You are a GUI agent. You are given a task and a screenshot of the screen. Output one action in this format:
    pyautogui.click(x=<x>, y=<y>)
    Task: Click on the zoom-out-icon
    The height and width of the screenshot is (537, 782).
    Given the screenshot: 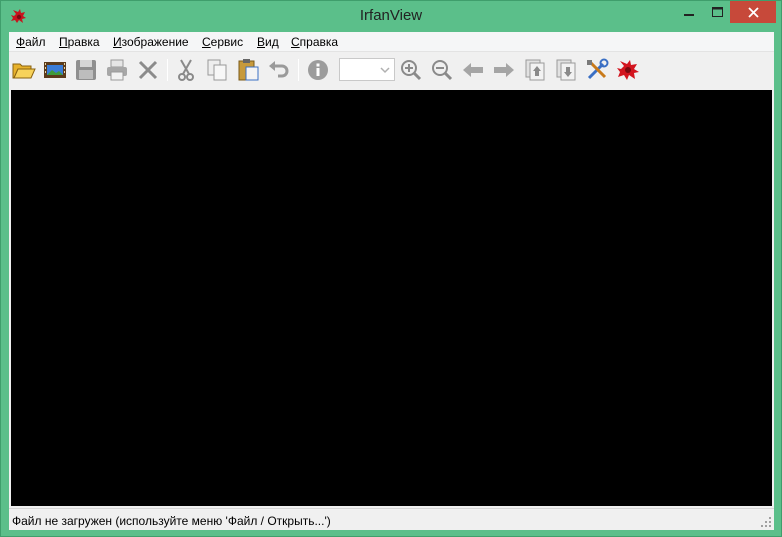 What is the action you would take?
    pyautogui.click(x=442, y=70)
    